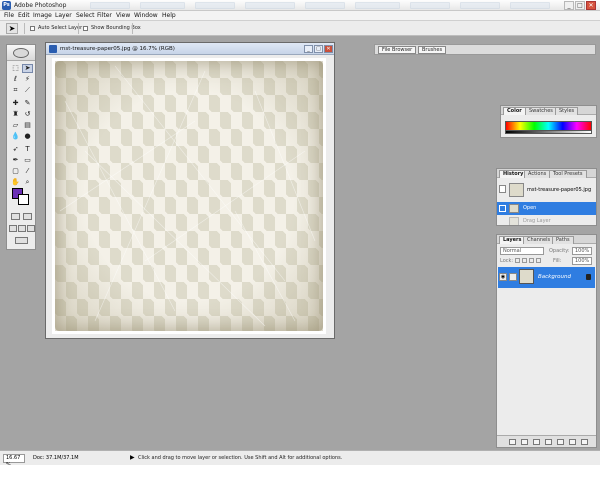 Image resolution: width=600 pixels, height=480 pixels. What do you see at coordinates (15, 160) in the screenshot?
I see `pen-tool-icon: ✒` at bounding box center [15, 160].